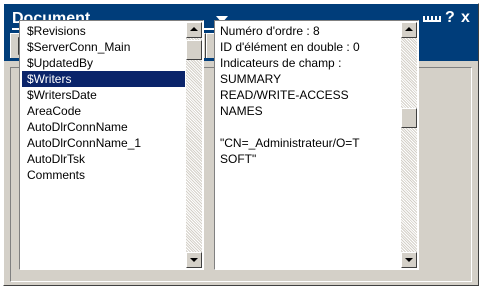 This screenshot has height=289, width=482. I want to click on info-line: Numéro d'ordre : 8, so click(270, 31).